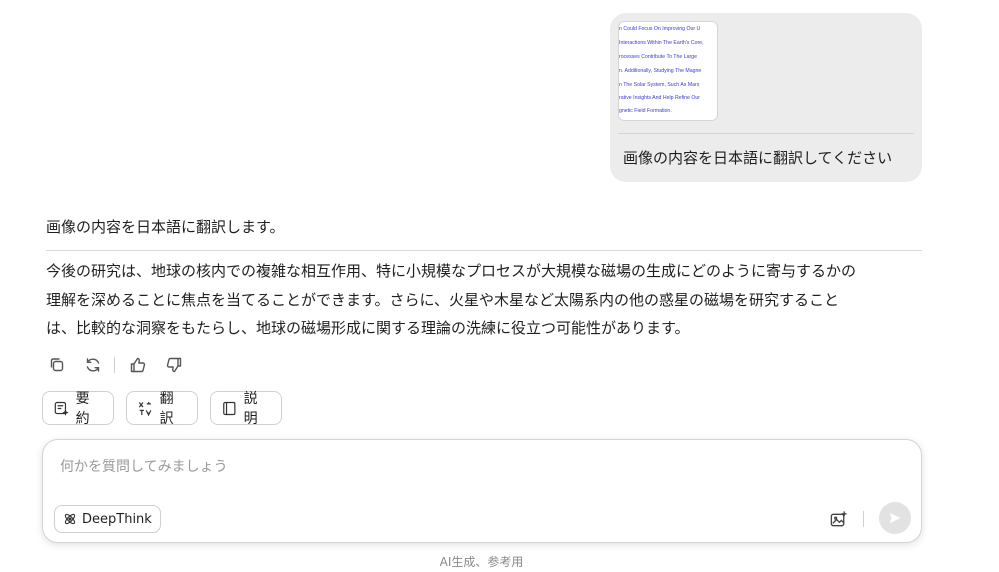 This screenshot has width=999, height=572. Describe the element at coordinates (174, 365) in the screenshot. I see `thumbs-down-icon` at that location.